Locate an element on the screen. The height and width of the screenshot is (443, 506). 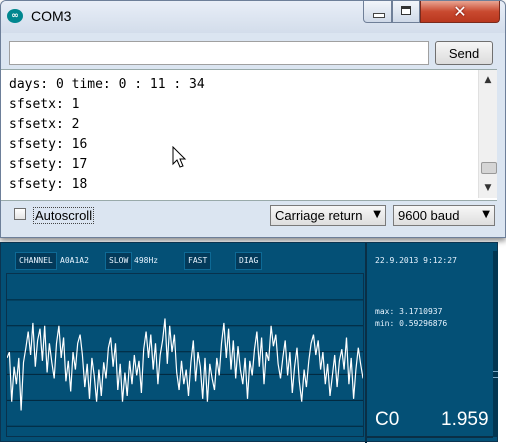
serial-line: sfsety: 18 is located at coordinates (48, 184).